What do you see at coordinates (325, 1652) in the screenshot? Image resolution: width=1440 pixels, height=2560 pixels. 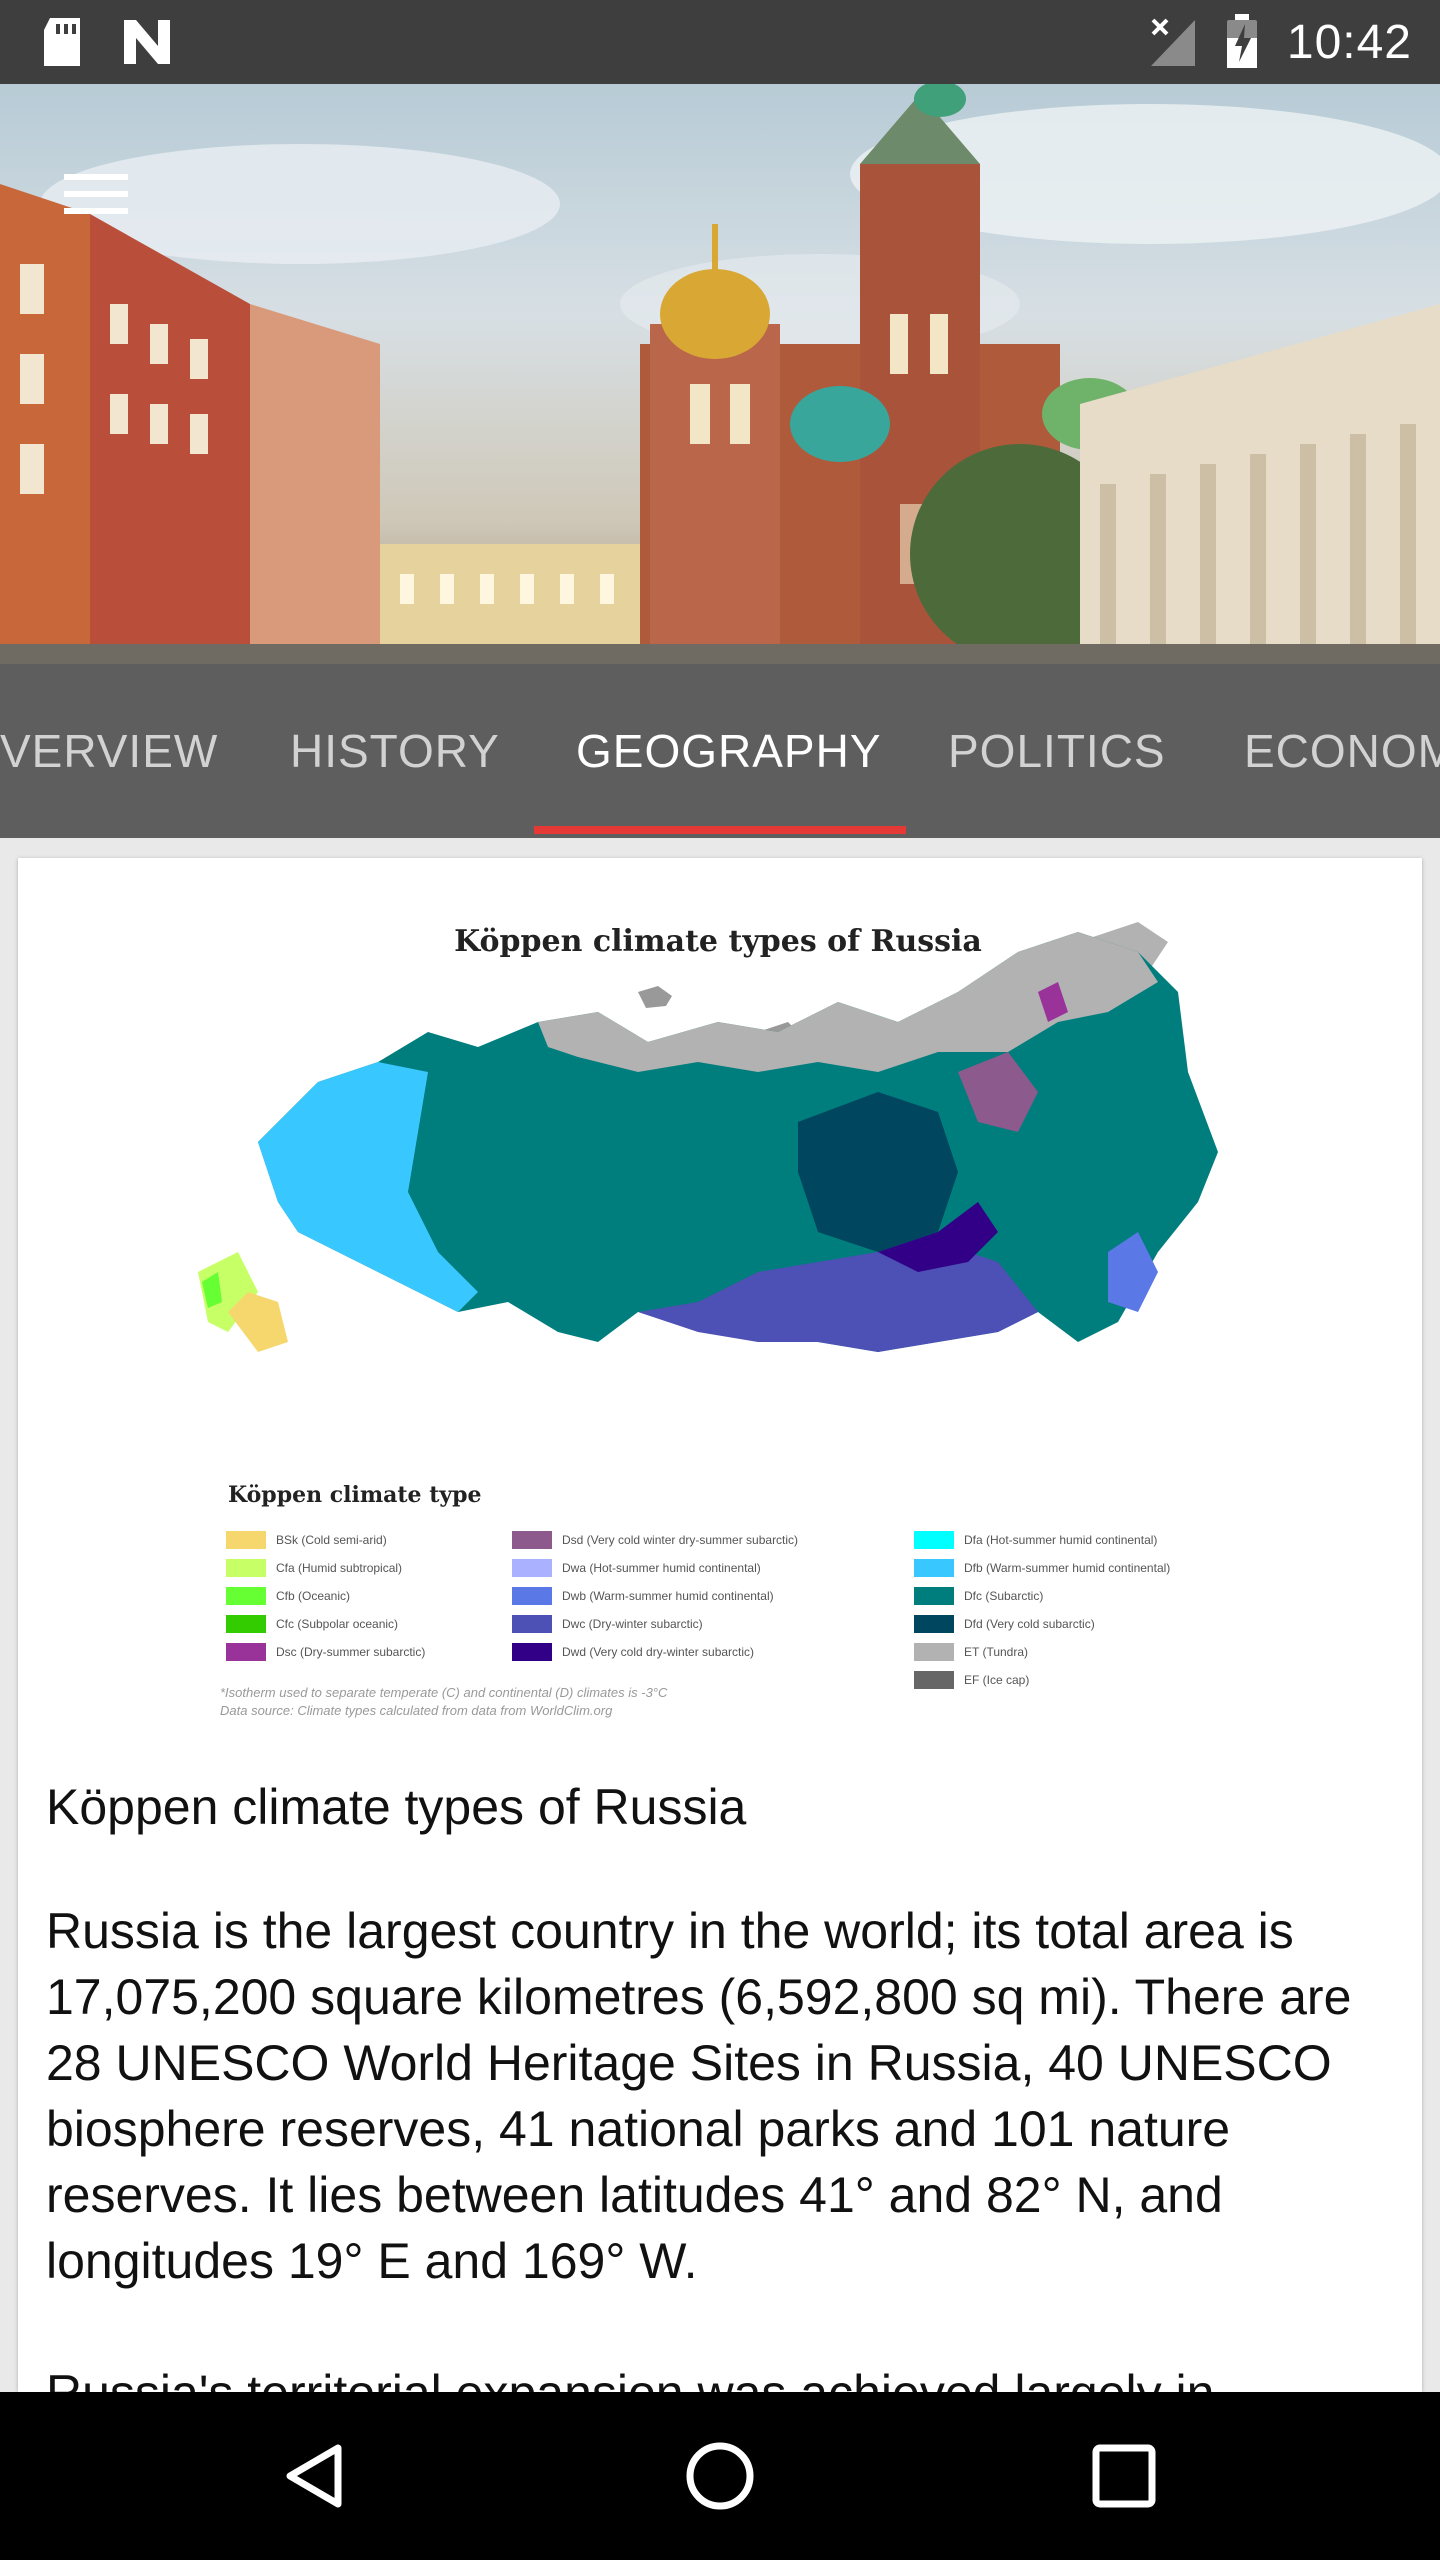 I see `legend-item: Dsc (Dry-summer subarctic)` at bounding box center [325, 1652].